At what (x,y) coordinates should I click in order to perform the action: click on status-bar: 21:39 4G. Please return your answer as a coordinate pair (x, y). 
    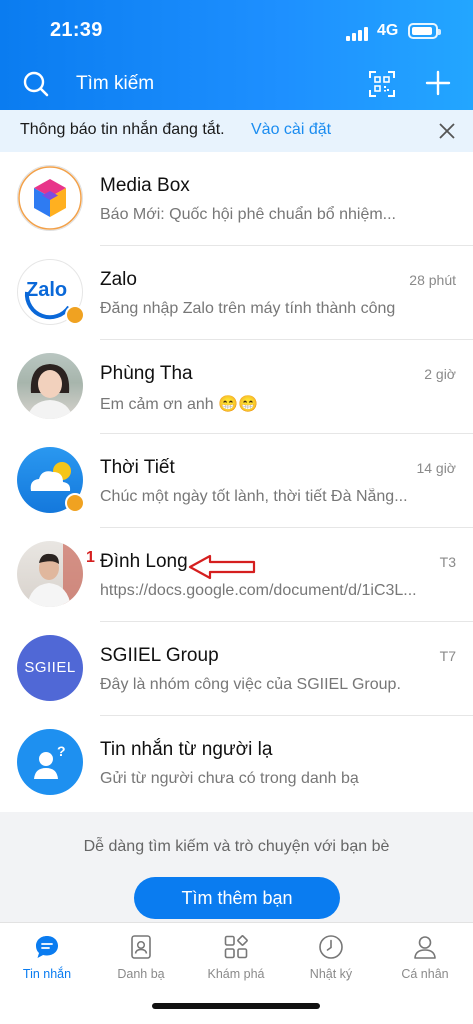
    Looking at the image, I should click on (236, 31).